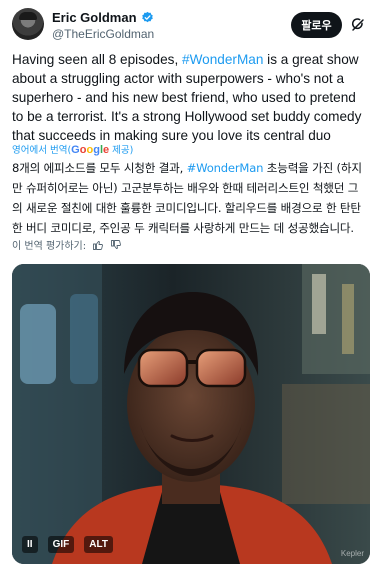  Describe the element at coordinates (99, 168) in the screenshot. I see `translated-text-part1: 8개의 에피소드를 모두 시청한 결과,` at that location.